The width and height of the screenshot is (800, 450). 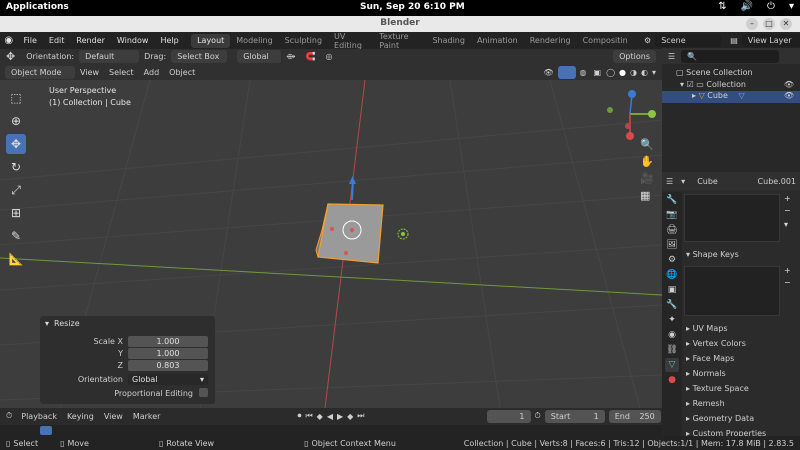 I want to click on properties-editor-icon: ☰, so click(x=669, y=181).